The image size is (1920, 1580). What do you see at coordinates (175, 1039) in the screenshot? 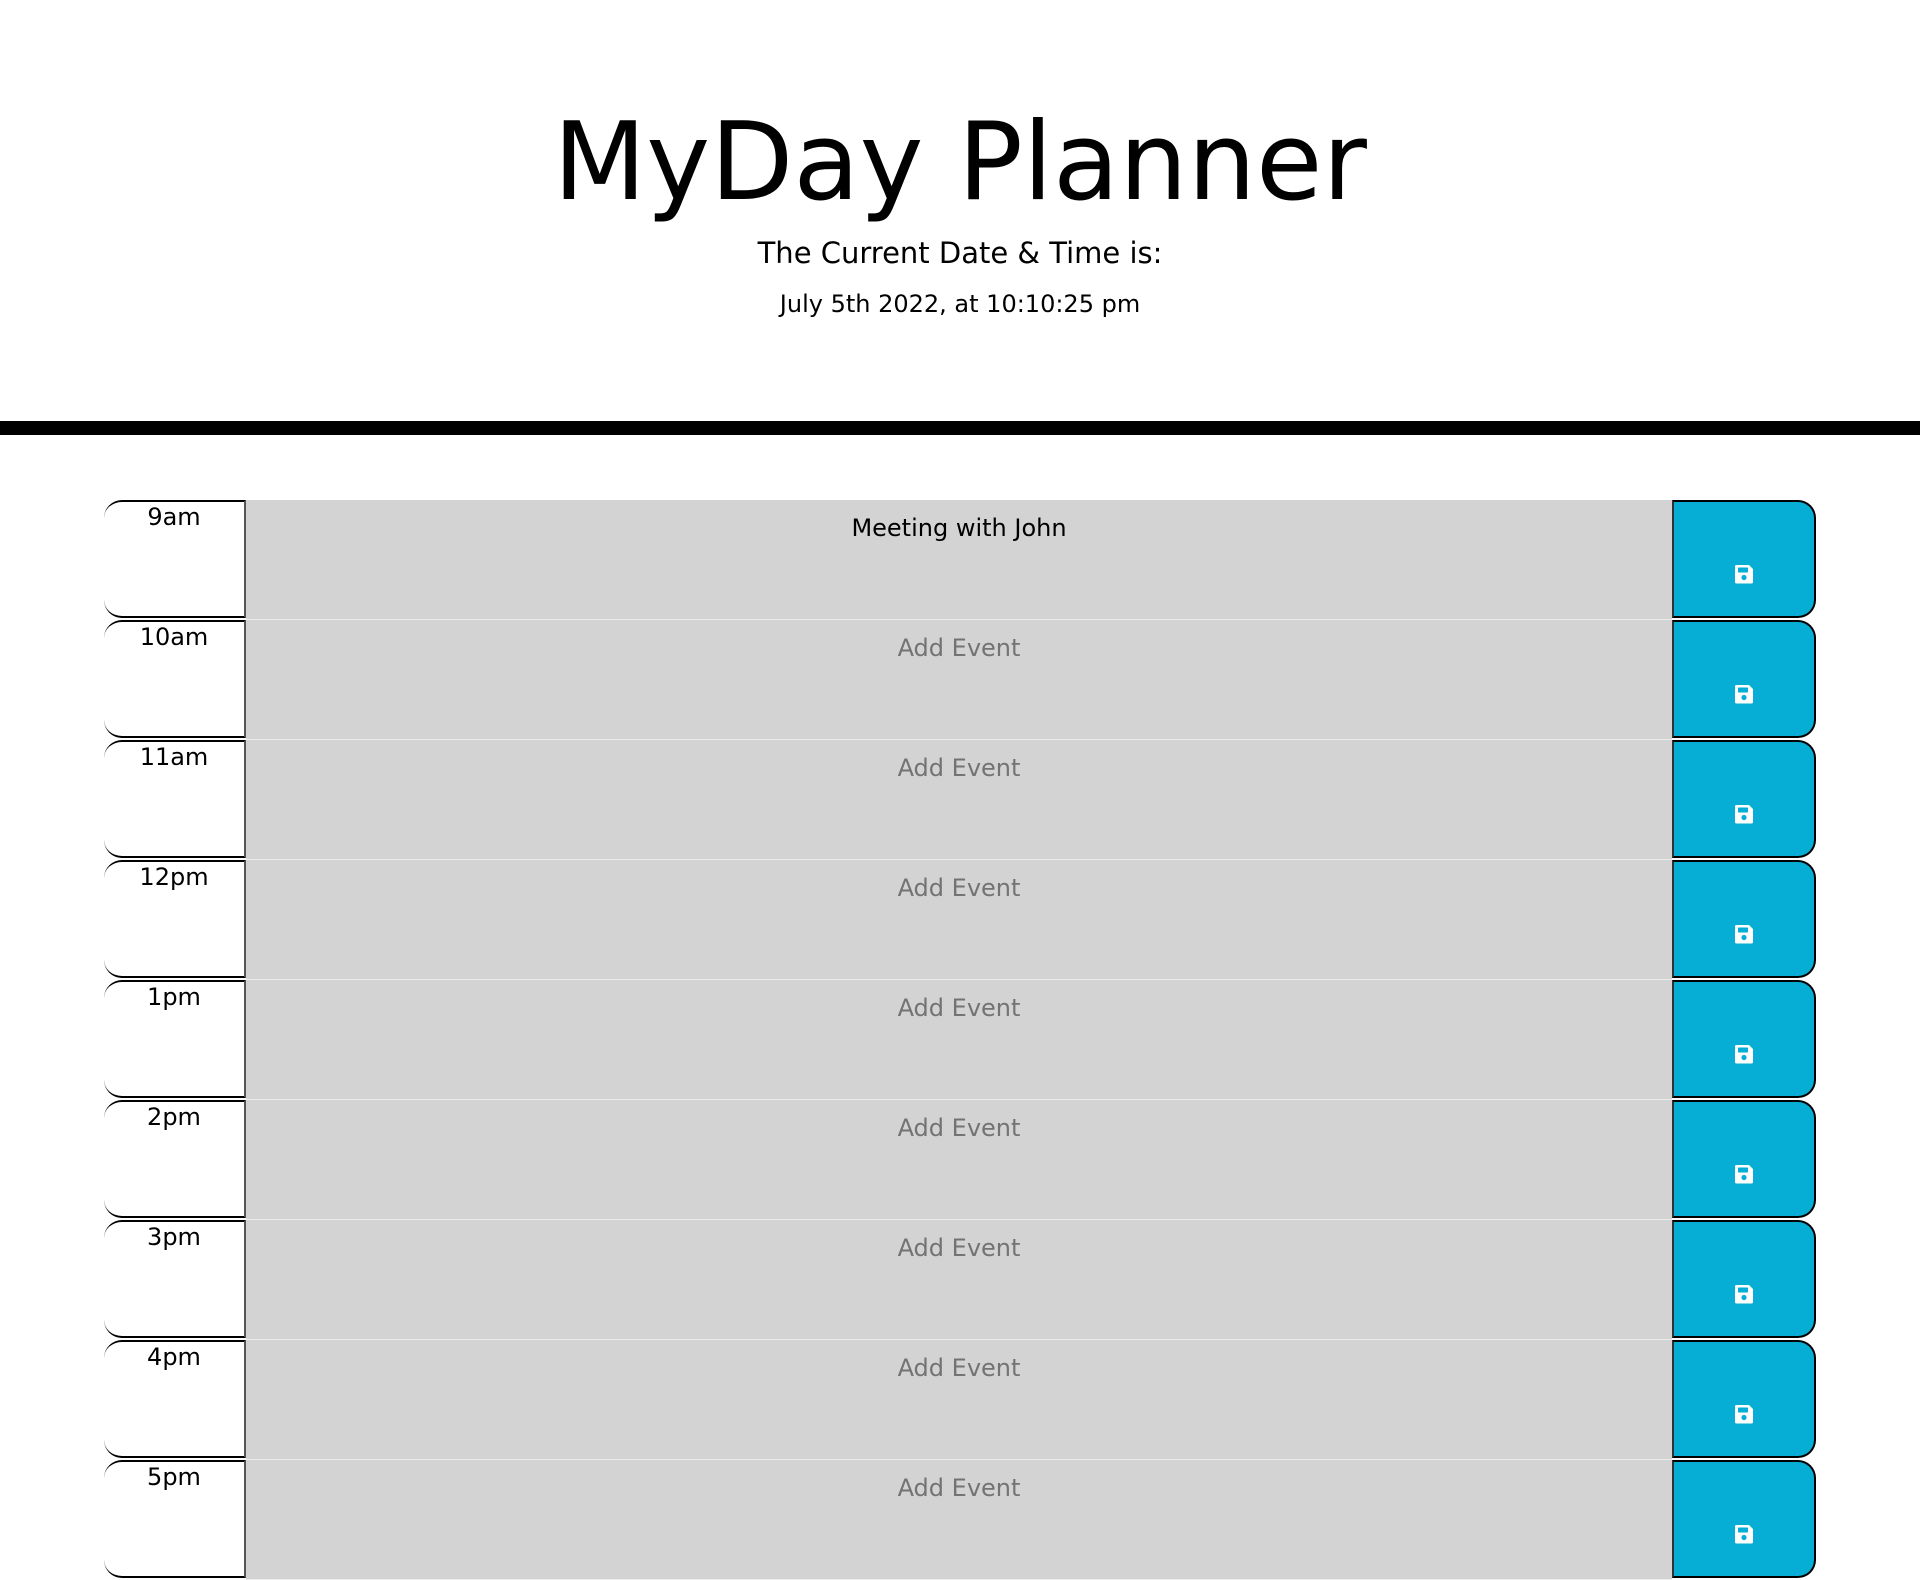
I see `hour-label: 1pm` at bounding box center [175, 1039].